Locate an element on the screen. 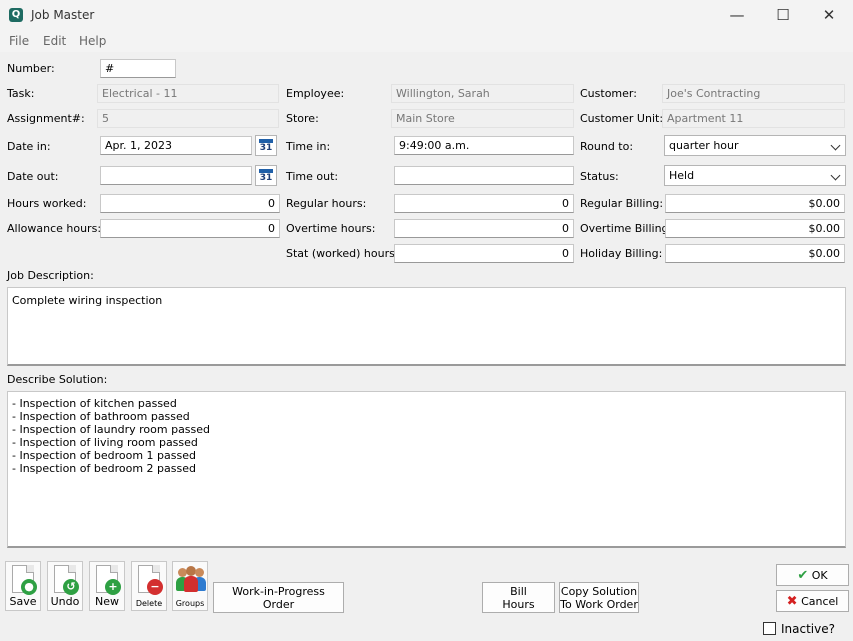 The height and width of the screenshot is (641, 853). cross-icon: ✖ is located at coordinates (792, 601).